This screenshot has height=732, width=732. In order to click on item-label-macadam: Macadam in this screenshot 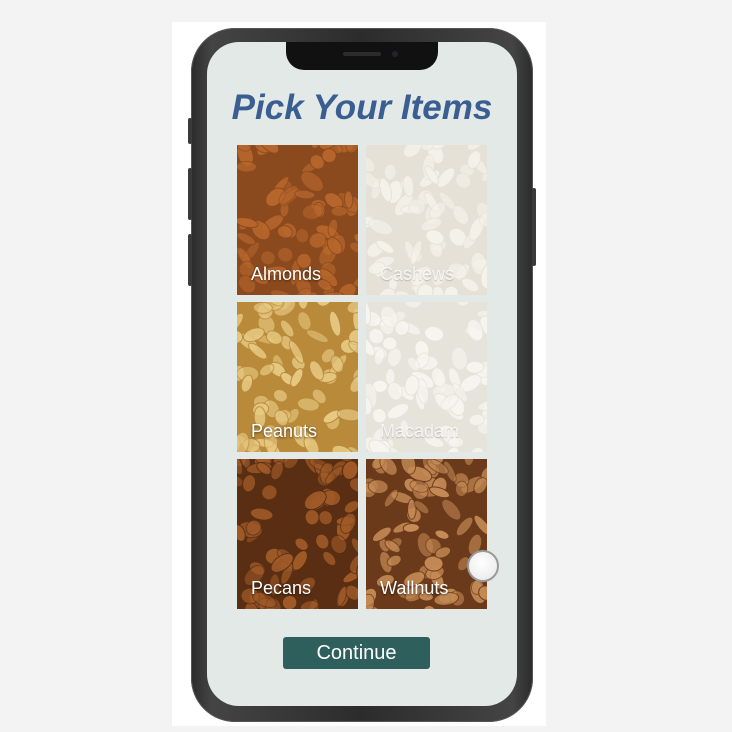, I will do `click(420, 431)`.